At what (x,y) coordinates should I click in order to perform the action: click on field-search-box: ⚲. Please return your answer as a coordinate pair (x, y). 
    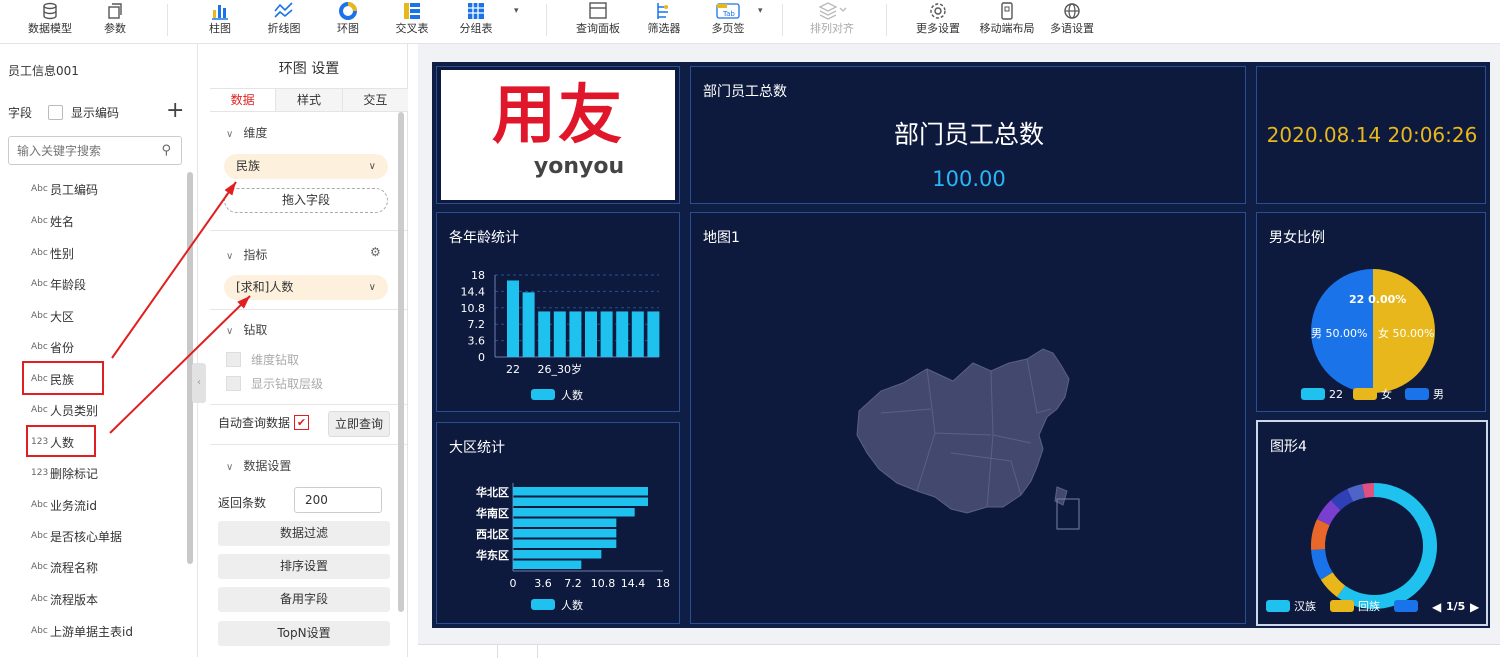
    Looking at the image, I should click on (95, 150).